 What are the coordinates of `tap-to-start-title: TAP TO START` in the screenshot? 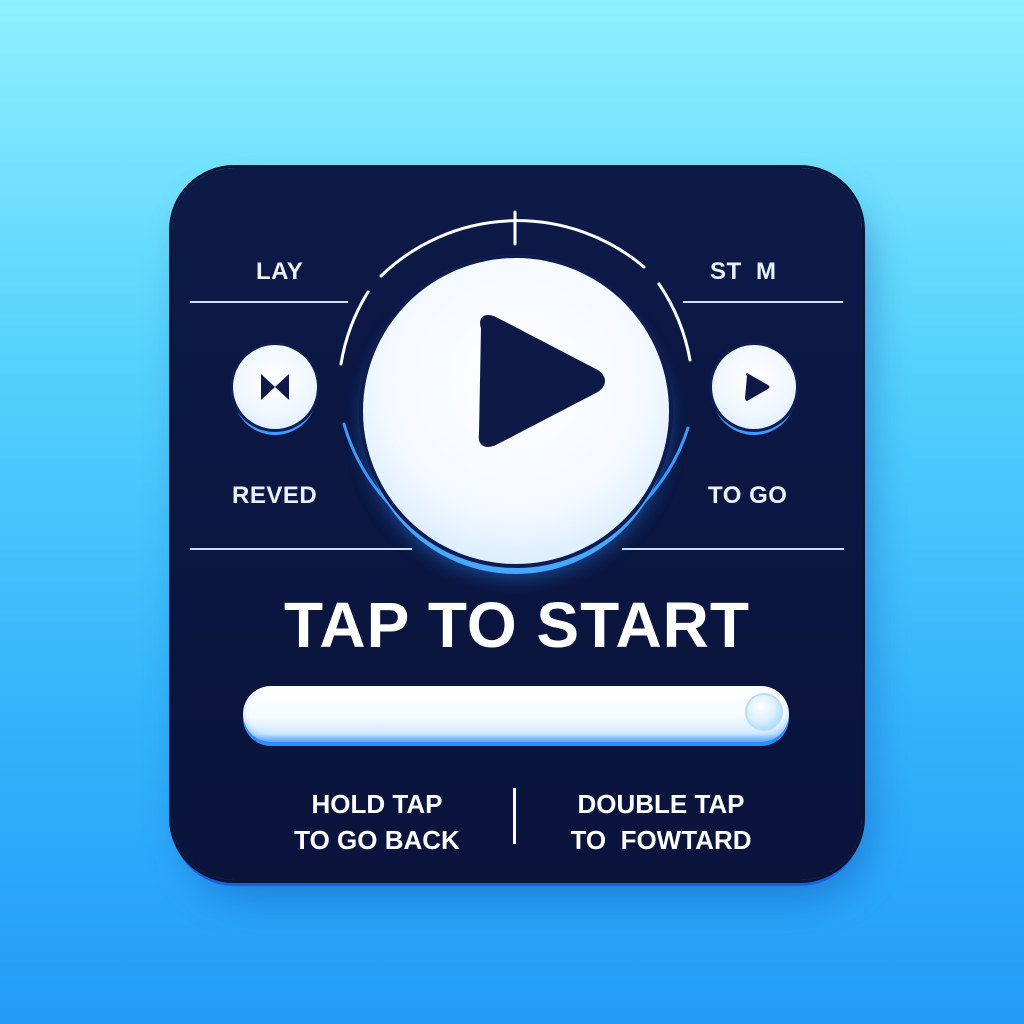 It's located at (517, 625).